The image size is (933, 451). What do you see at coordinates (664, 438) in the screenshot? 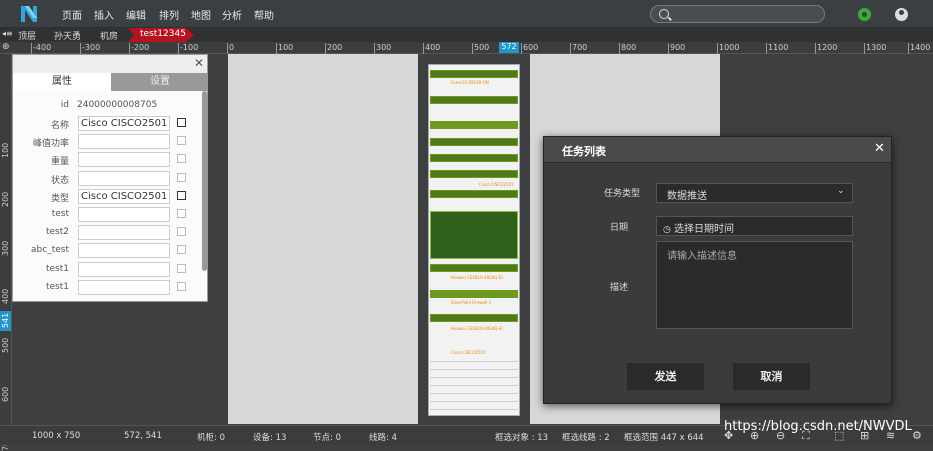
I see `selected-range: 框选范围 447 x 644` at bounding box center [664, 438].